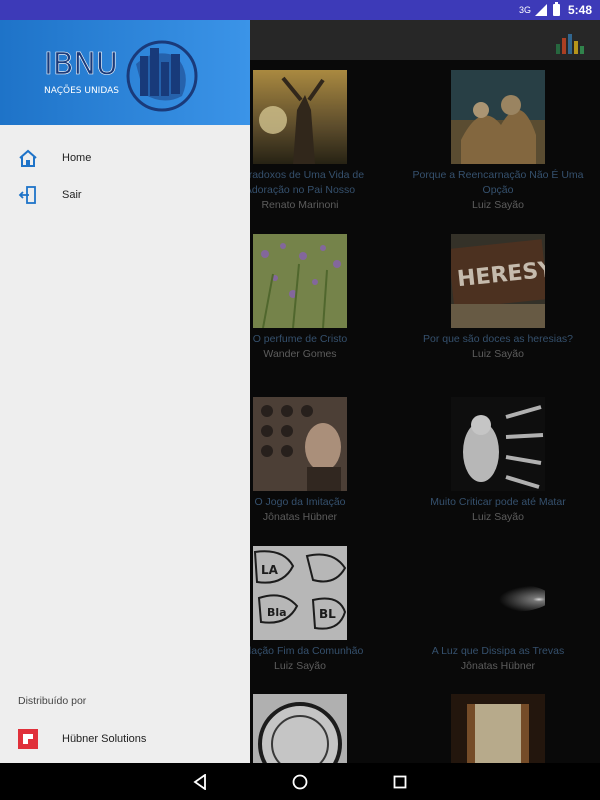  Describe the element at coordinates (28, 195) in the screenshot. I see `exit-icon` at that location.